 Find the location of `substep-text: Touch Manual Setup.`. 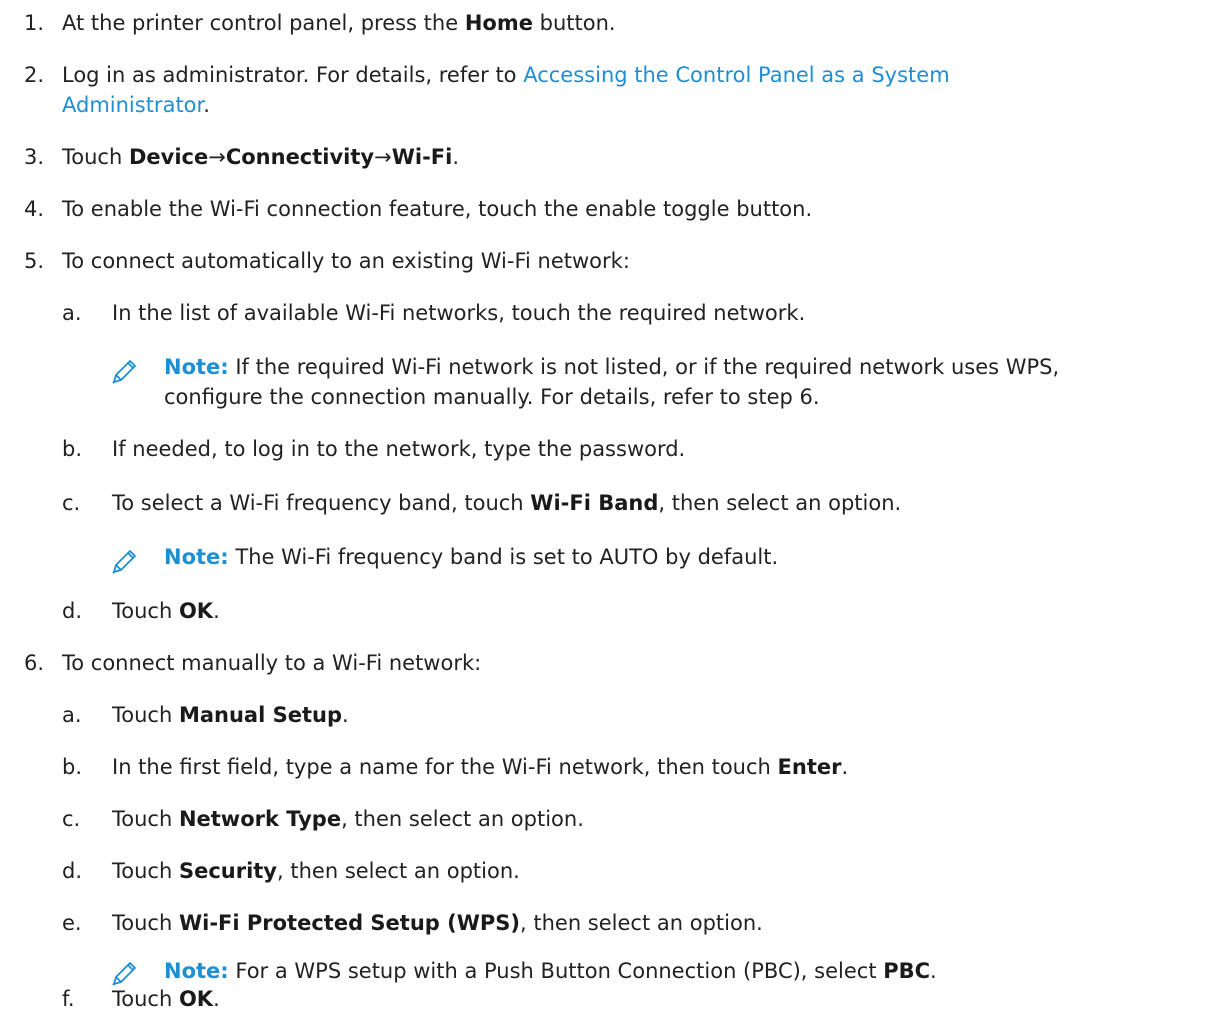

substep-text: Touch Manual Setup. is located at coordinates (230, 715).